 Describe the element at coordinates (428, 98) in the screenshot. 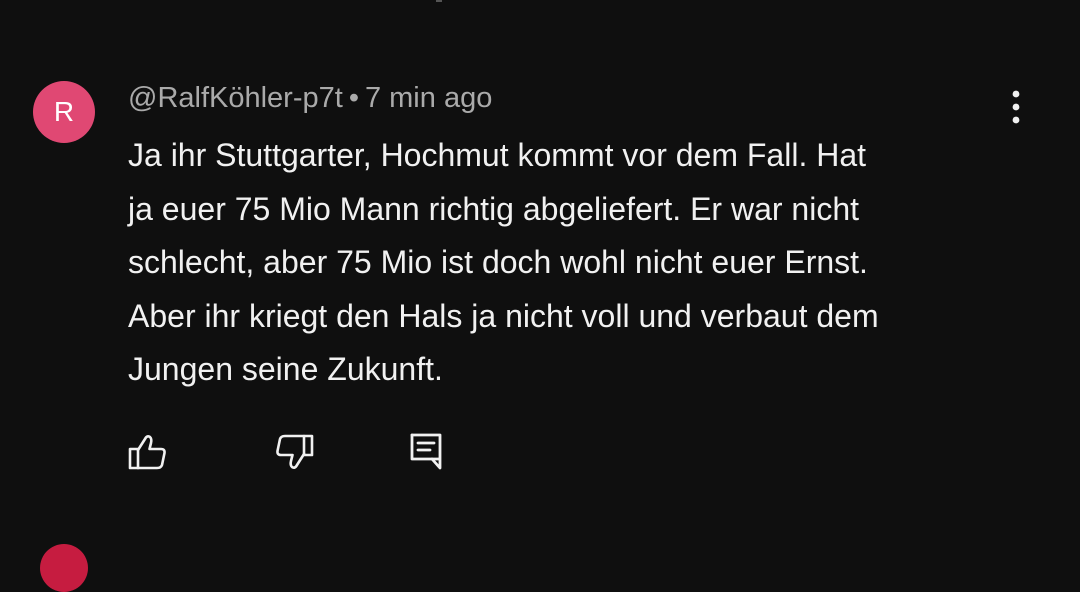

I see `comment-time: 7 min ago` at that location.